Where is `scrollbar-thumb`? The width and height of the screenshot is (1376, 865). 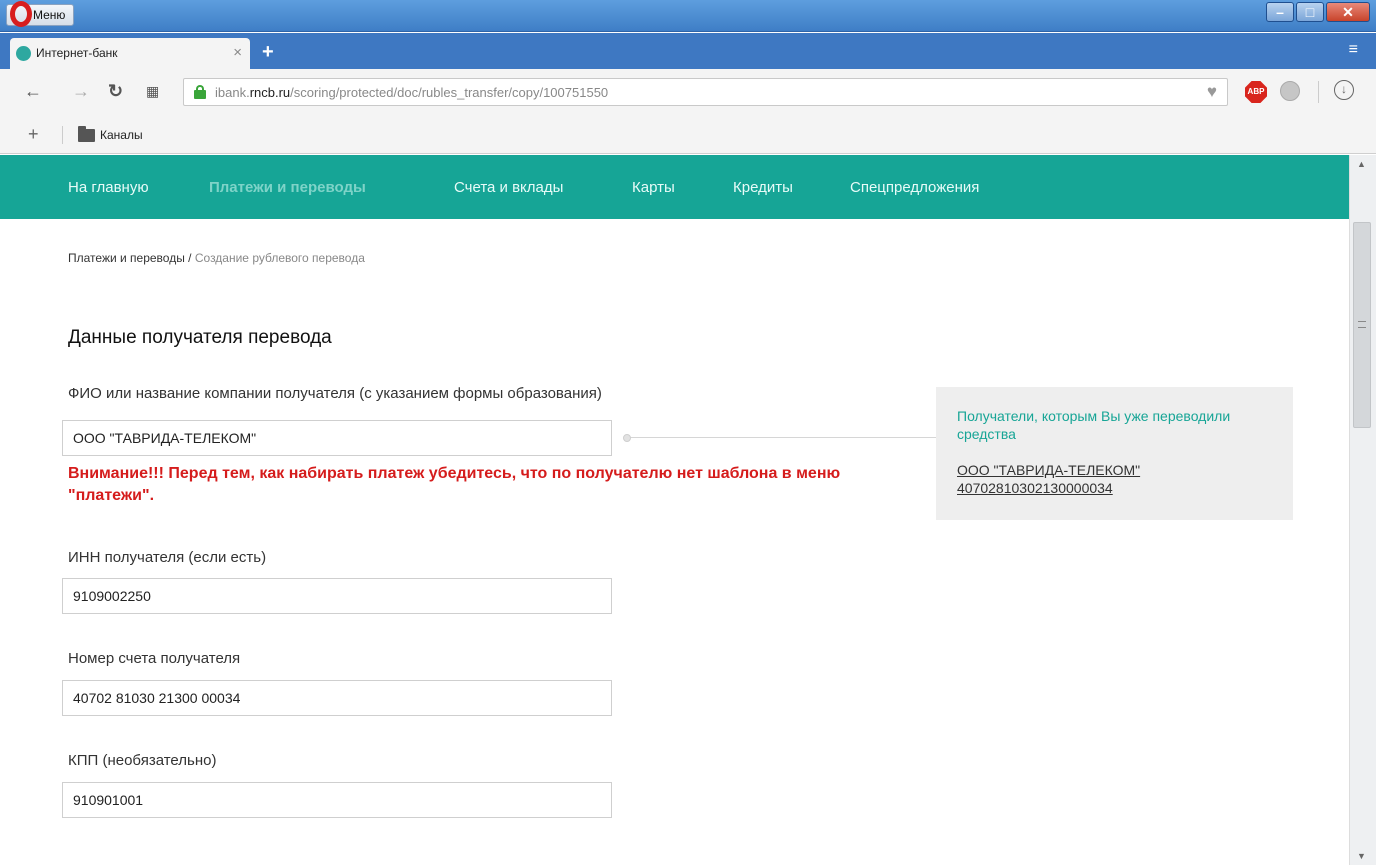
scrollbar-thumb is located at coordinates (1362, 325).